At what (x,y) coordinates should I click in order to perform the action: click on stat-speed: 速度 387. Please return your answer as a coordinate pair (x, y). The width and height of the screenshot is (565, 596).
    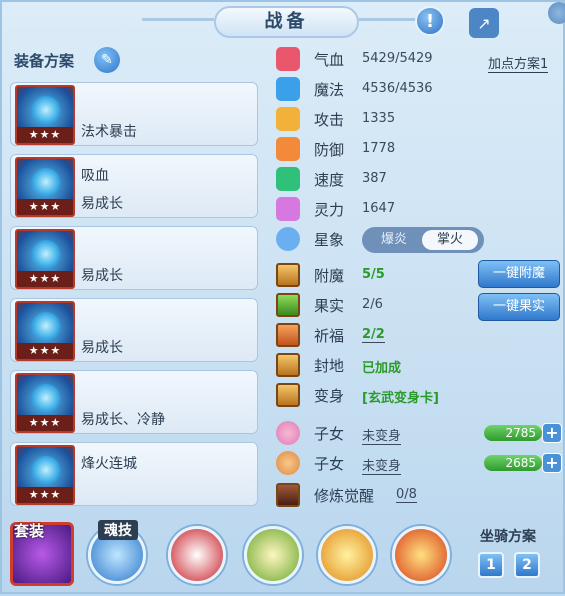
    Looking at the image, I should click on (417, 180).